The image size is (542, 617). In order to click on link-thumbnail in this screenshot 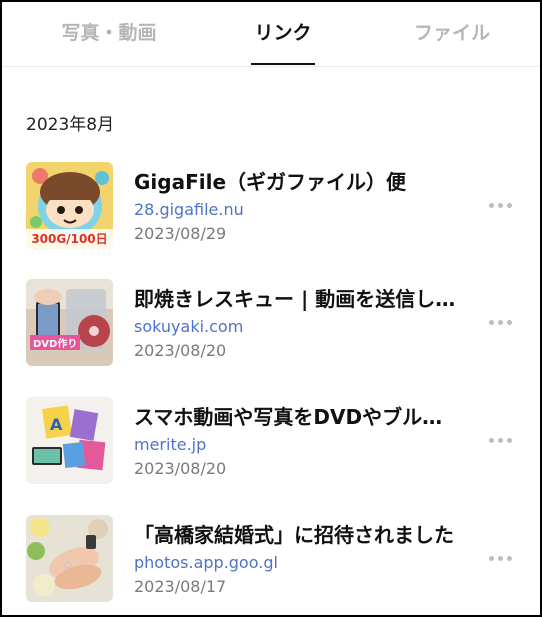, I will do `click(69, 558)`.